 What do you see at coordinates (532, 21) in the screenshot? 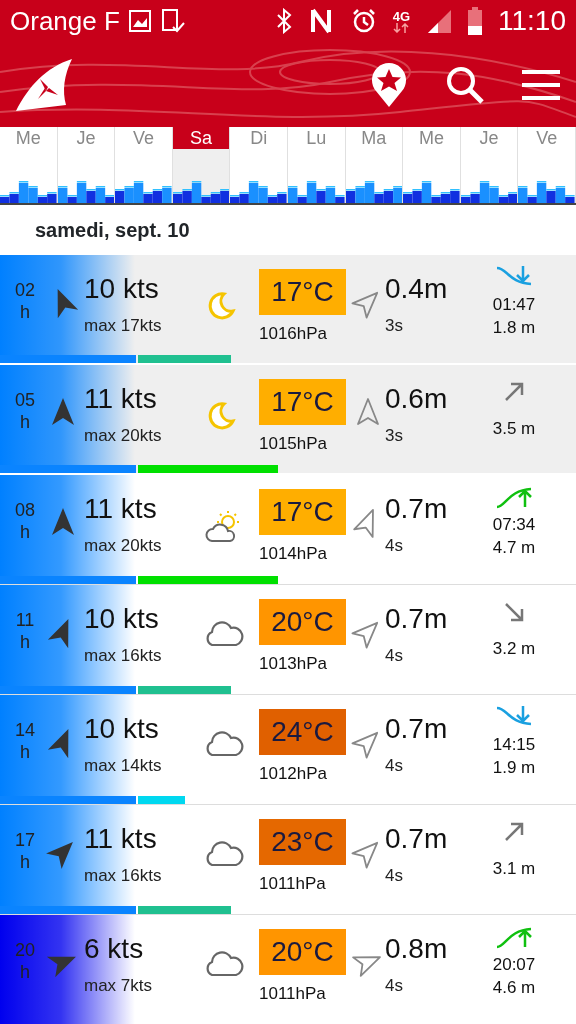
I see `clock-time: 11:10` at bounding box center [532, 21].